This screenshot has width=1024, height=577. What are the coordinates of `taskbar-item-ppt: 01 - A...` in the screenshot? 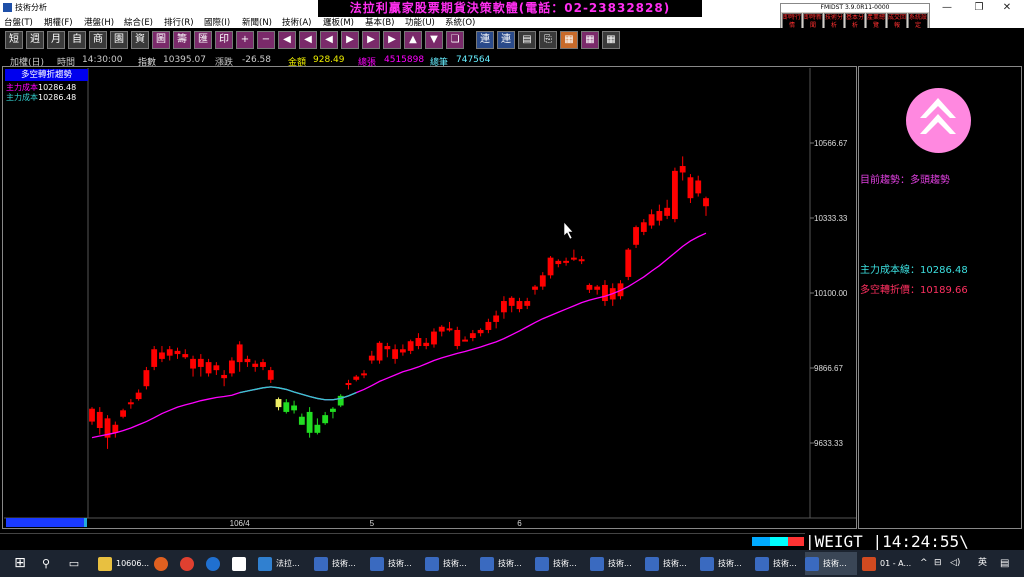 It's located at (888, 563).